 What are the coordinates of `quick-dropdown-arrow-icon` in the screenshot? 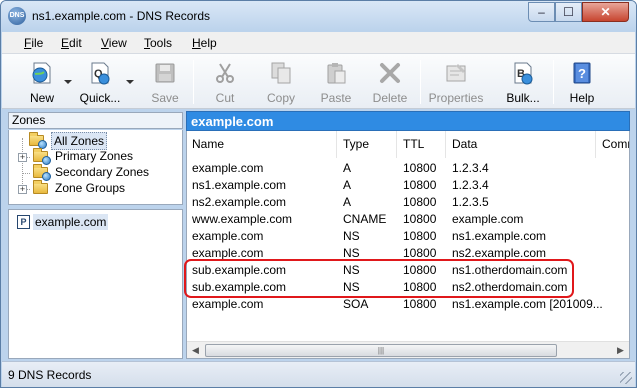 It's located at (130, 82).